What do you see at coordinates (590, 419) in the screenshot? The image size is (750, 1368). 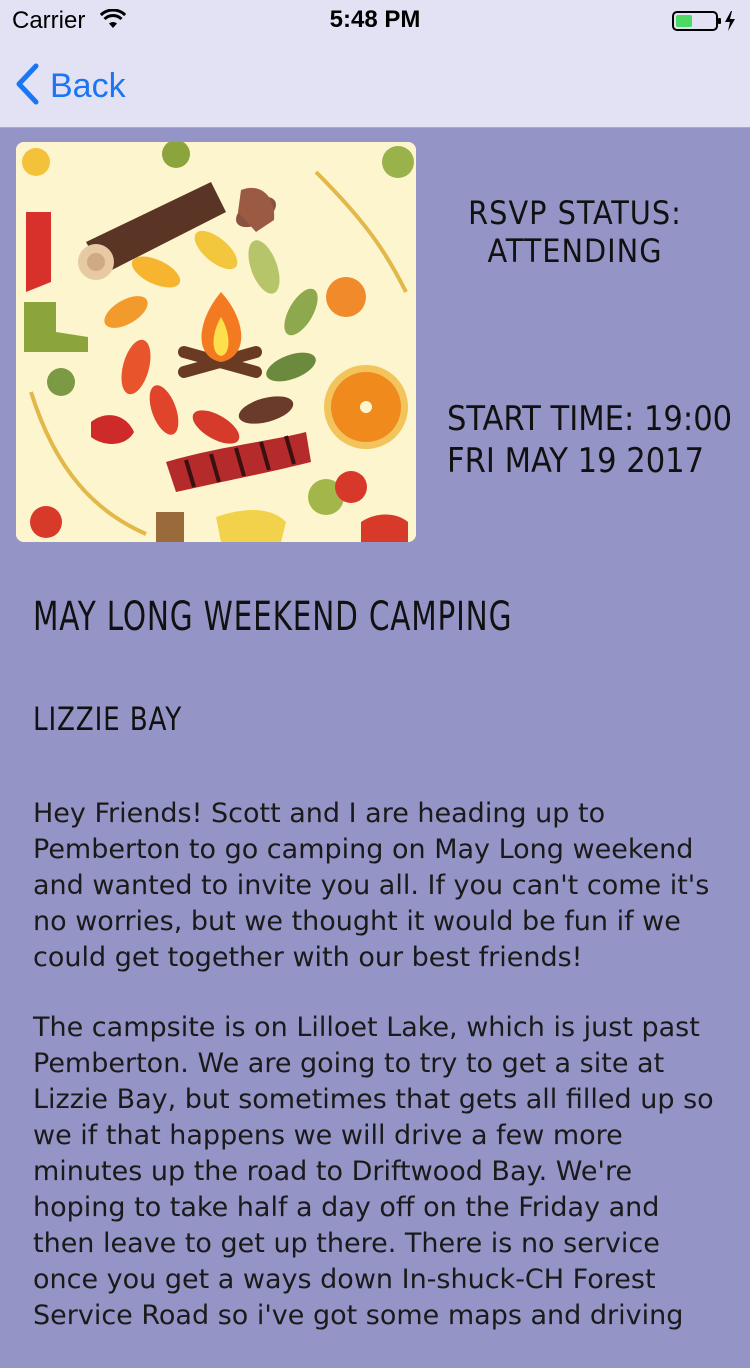 I see `start-time-label: START TIME: 19:00` at bounding box center [590, 419].